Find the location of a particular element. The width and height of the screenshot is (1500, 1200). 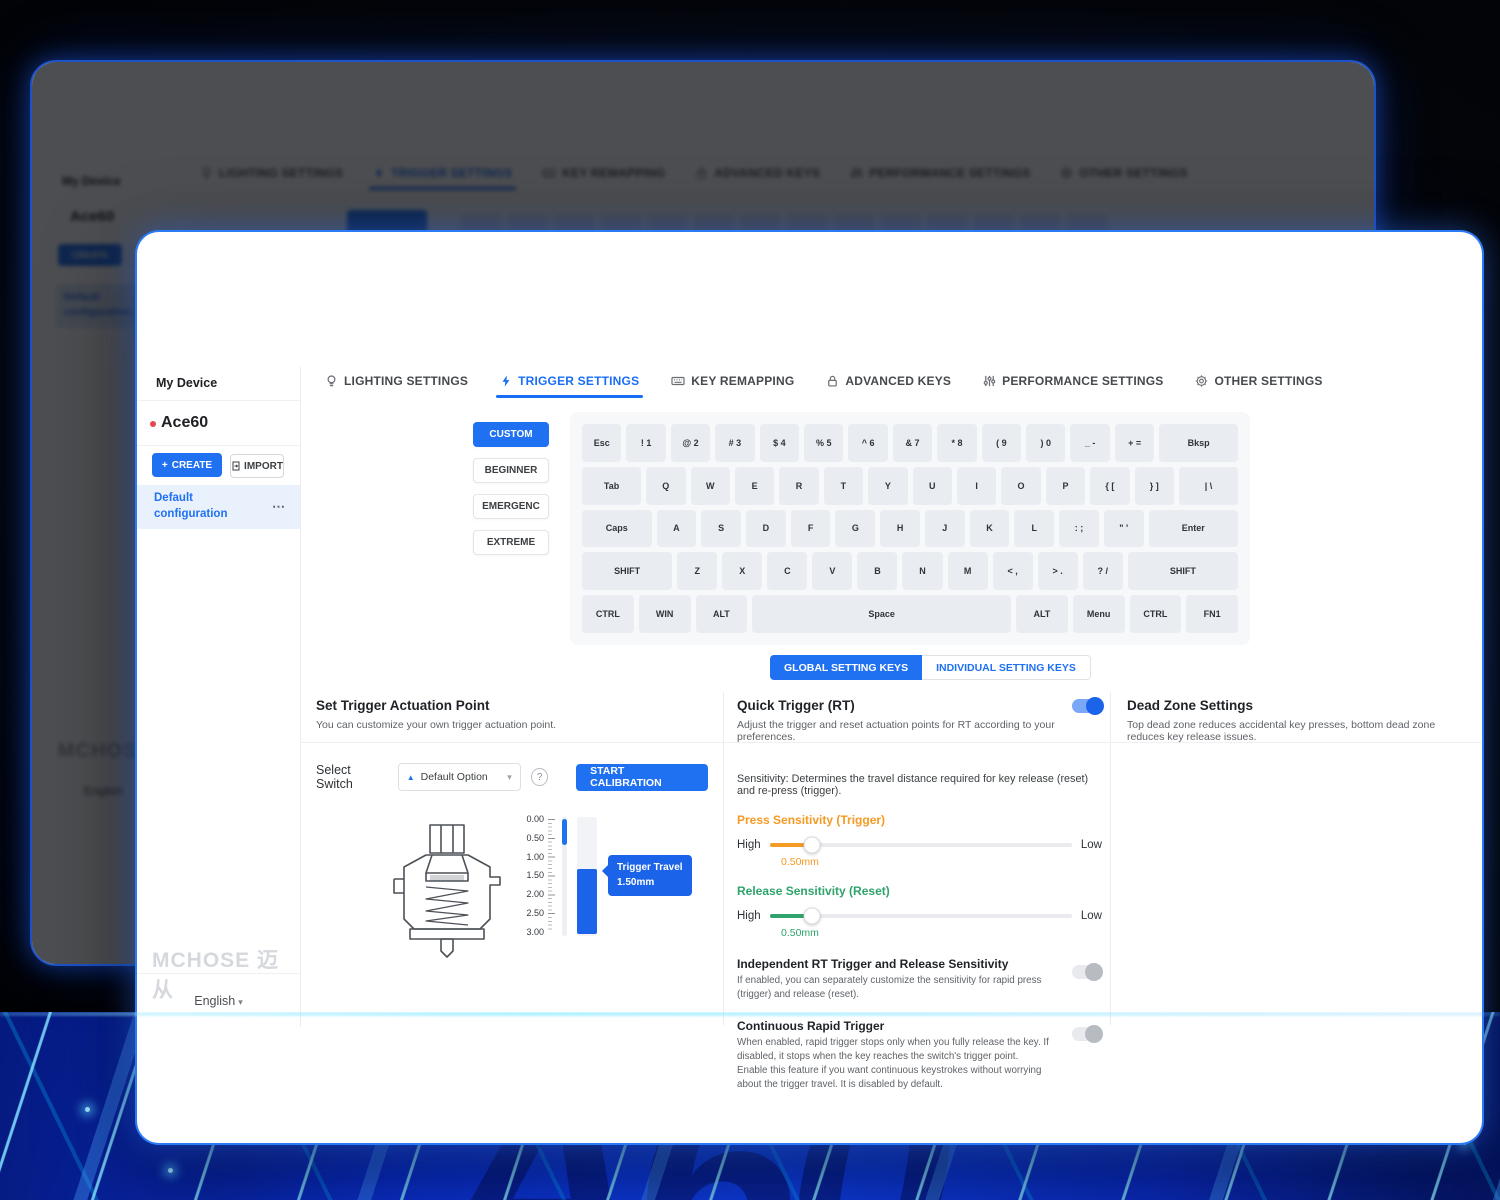

global-setting-keys-button: GLOBAL SETTING KEYS is located at coordinates (846, 667).